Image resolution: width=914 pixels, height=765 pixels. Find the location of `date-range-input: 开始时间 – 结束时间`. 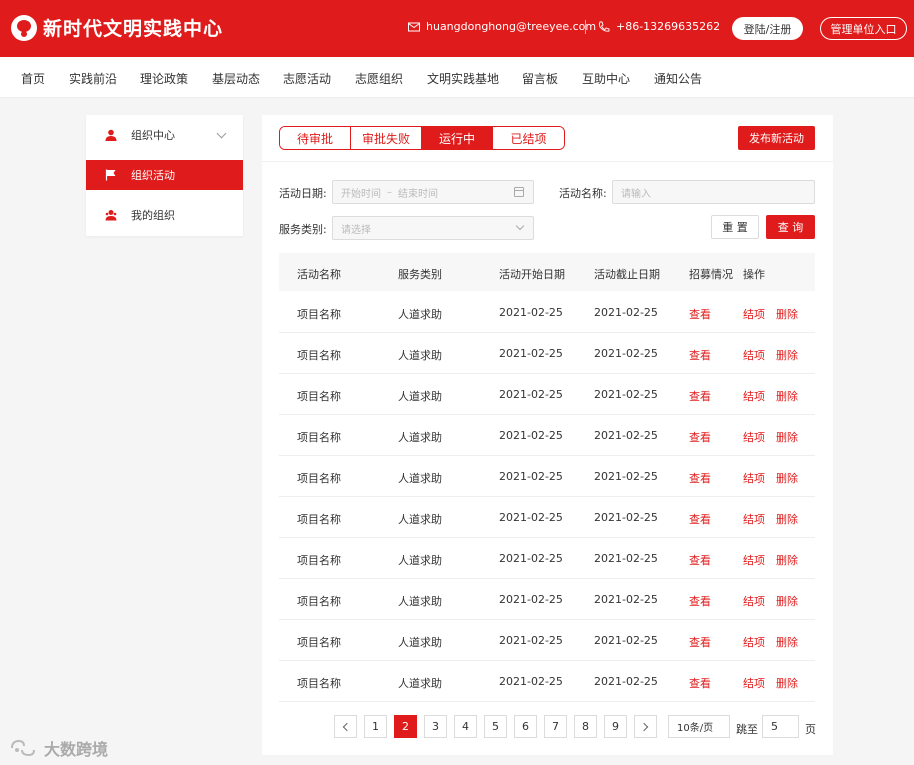

date-range-input: 开始时间 – 结束时间 is located at coordinates (433, 192).